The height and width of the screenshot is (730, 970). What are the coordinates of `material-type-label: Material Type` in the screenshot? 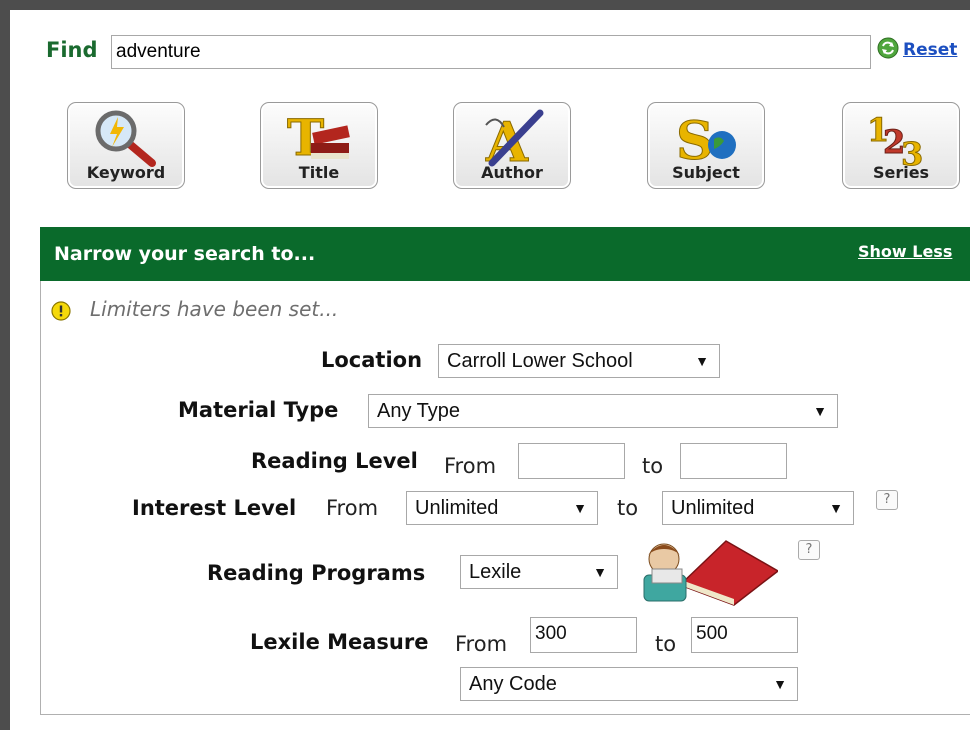 It's located at (258, 410).